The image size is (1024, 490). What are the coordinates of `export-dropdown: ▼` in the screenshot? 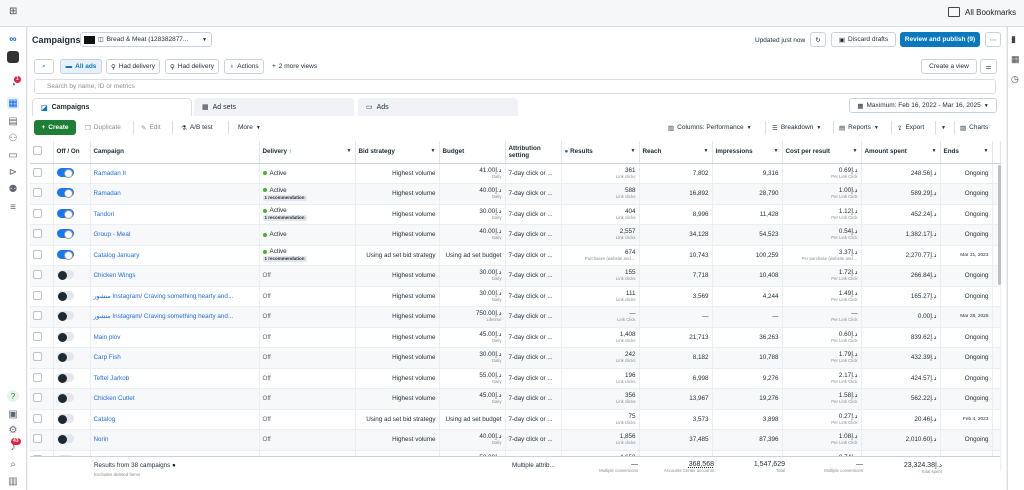 It's located at (943, 127).